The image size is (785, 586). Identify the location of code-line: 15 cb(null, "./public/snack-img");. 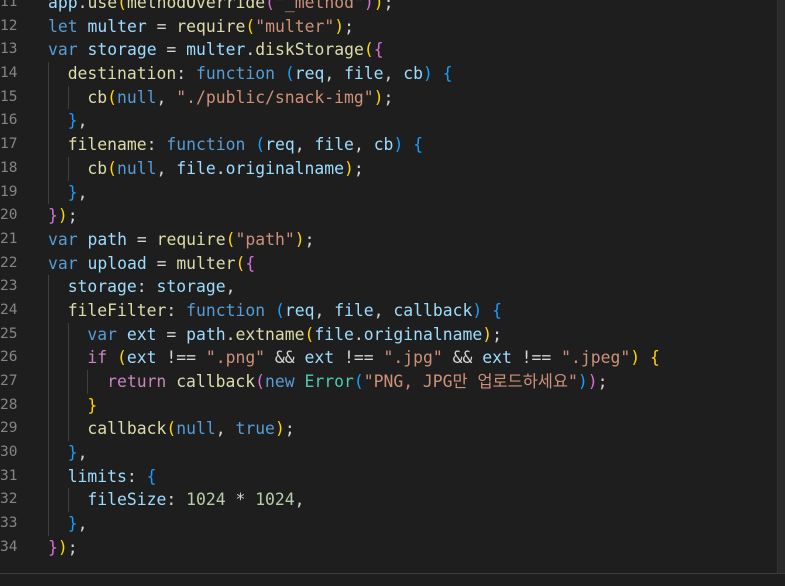
(389, 97).